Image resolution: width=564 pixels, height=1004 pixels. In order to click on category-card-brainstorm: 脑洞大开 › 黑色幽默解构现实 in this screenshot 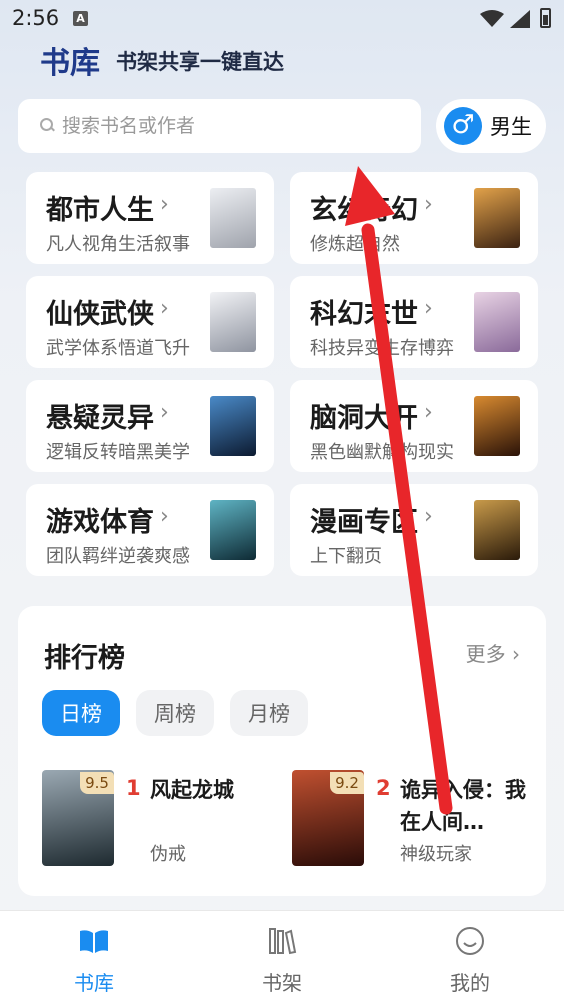, I will do `click(414, 426)`.